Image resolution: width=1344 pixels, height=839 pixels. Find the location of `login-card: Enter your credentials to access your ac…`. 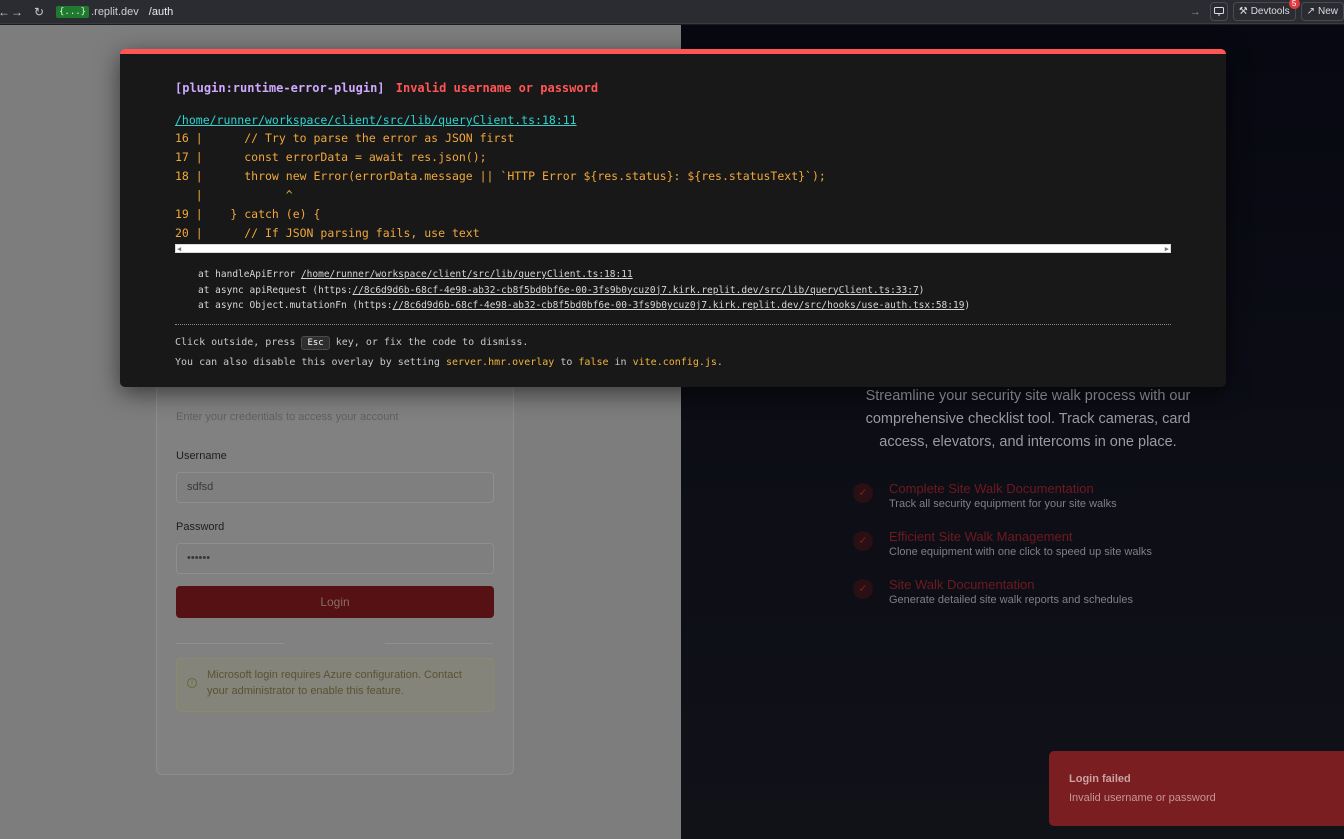

login-card: Enter your credentials to access your ac… is located at coordinates (335, 570).